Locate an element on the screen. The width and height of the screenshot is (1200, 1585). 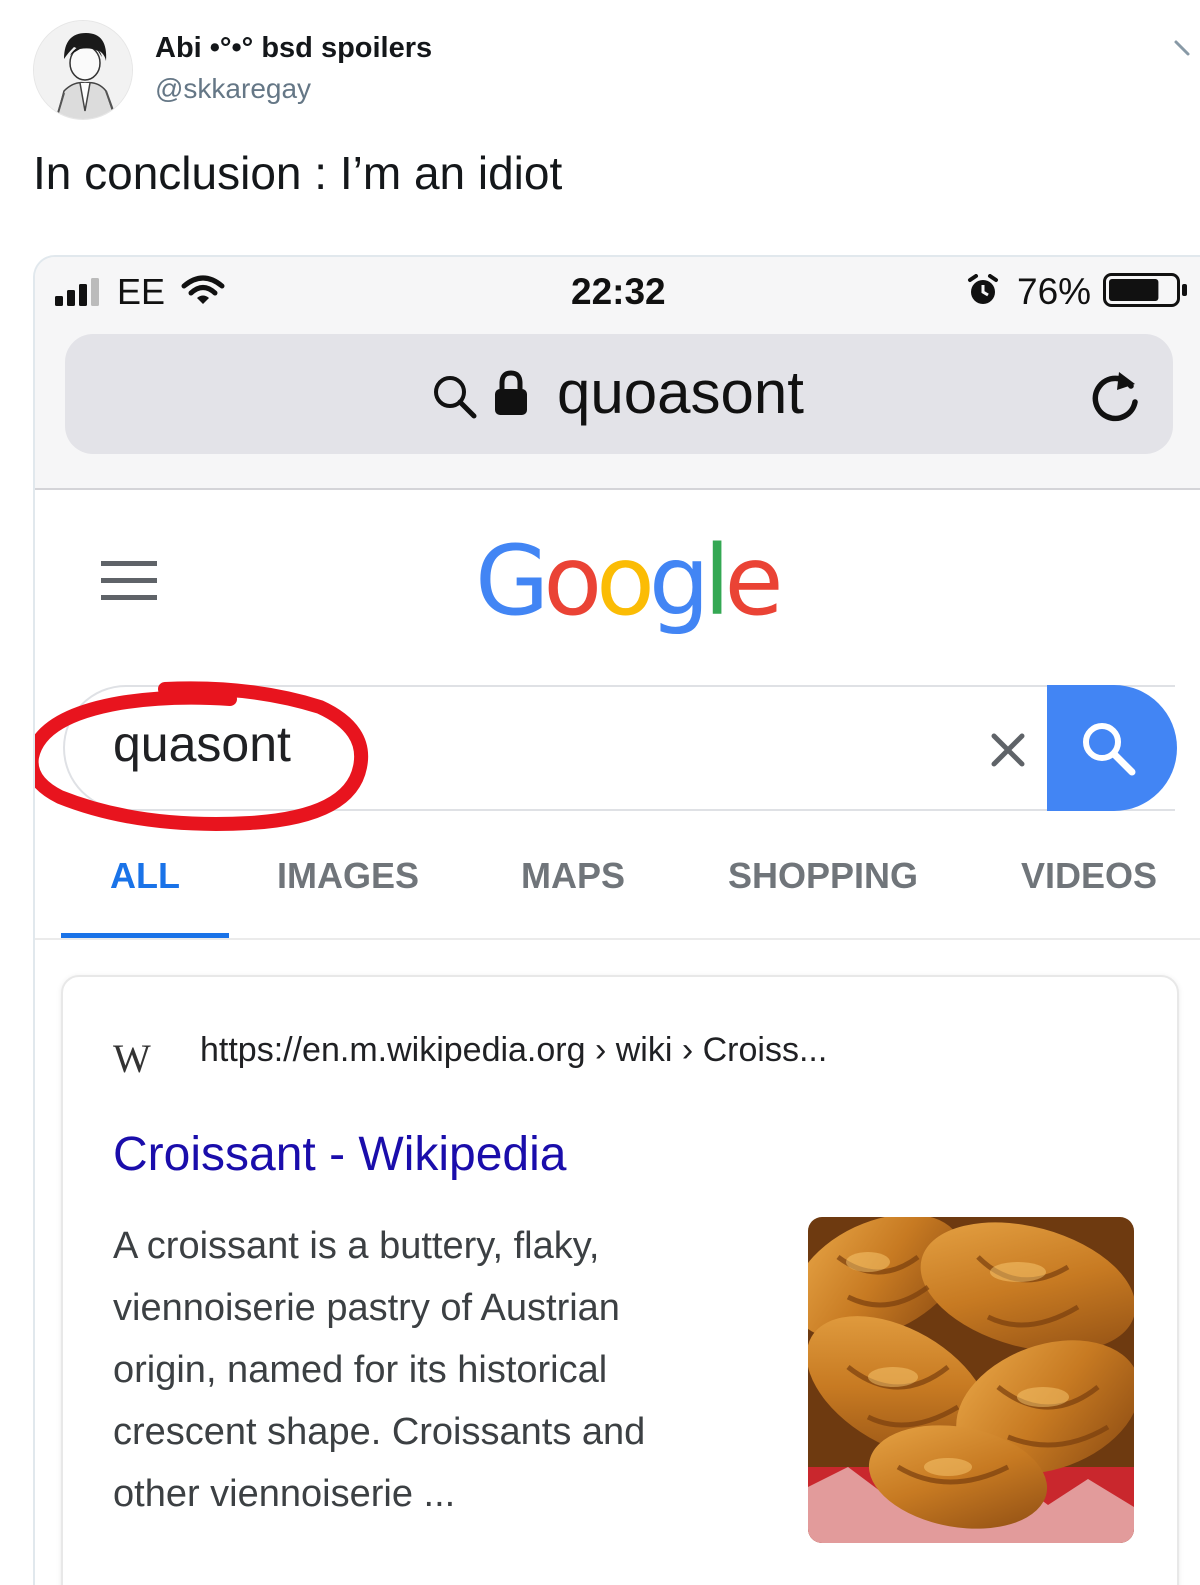
browser-chrome: EE 22:32 76% quoasont is located at coordinates (617, 373).